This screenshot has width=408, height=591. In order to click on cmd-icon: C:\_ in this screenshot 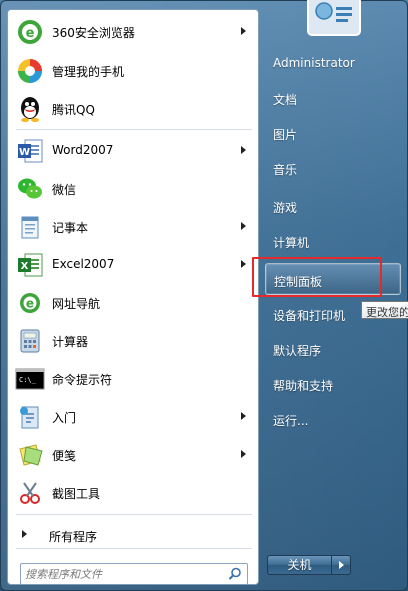, I will do `click(30, 379)`.